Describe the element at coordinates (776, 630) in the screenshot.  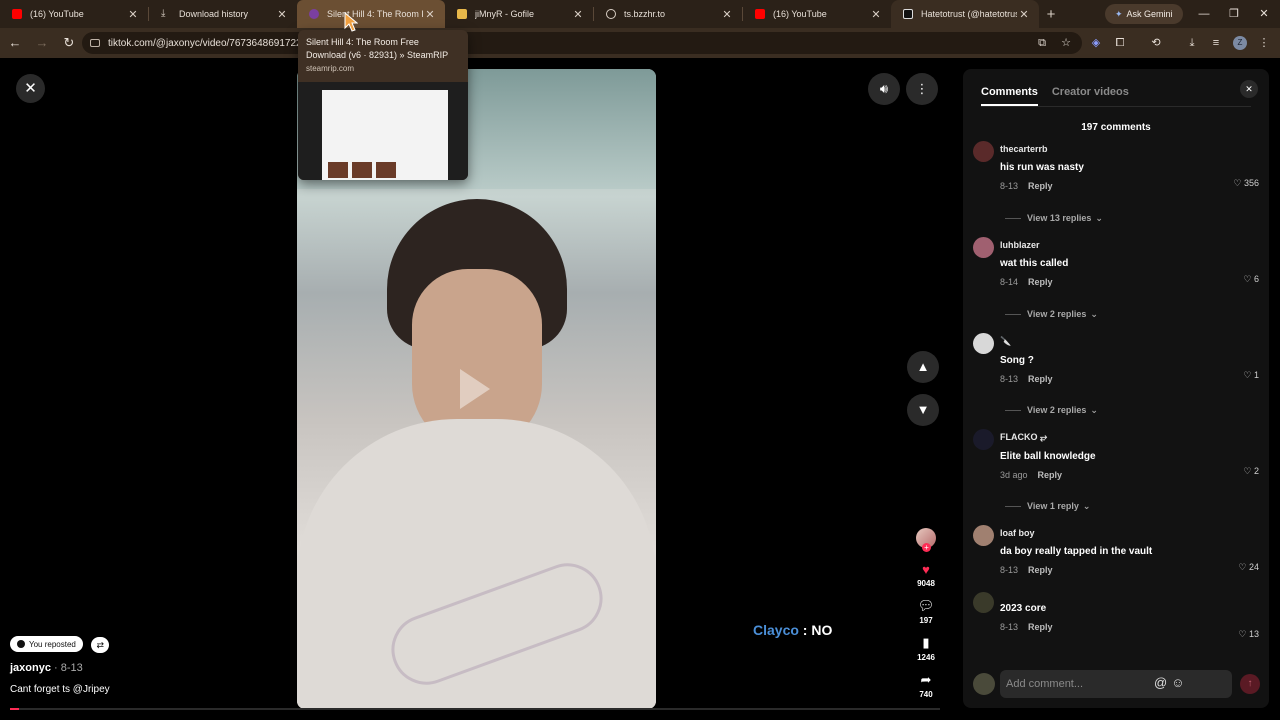
I see `caption-user: Clayco` at that location.